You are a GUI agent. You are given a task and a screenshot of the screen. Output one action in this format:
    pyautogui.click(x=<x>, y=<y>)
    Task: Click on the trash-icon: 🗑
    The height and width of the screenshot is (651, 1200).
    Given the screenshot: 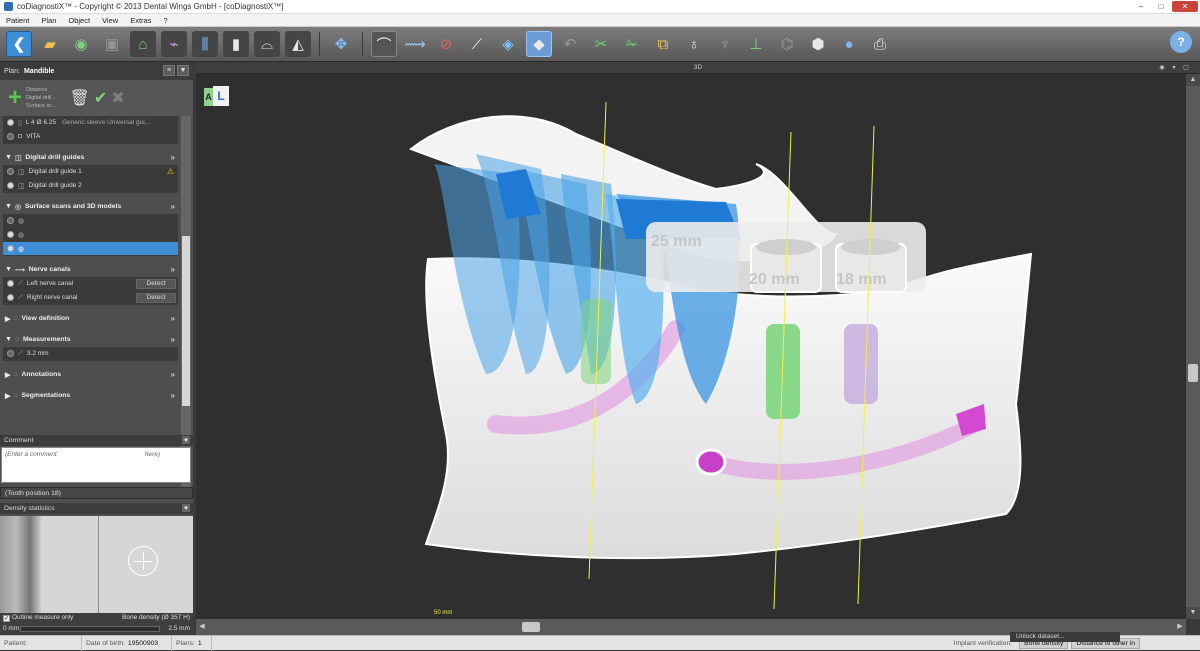 What is the action you would take?
    pyautogui.click(x=80, y=98)
    